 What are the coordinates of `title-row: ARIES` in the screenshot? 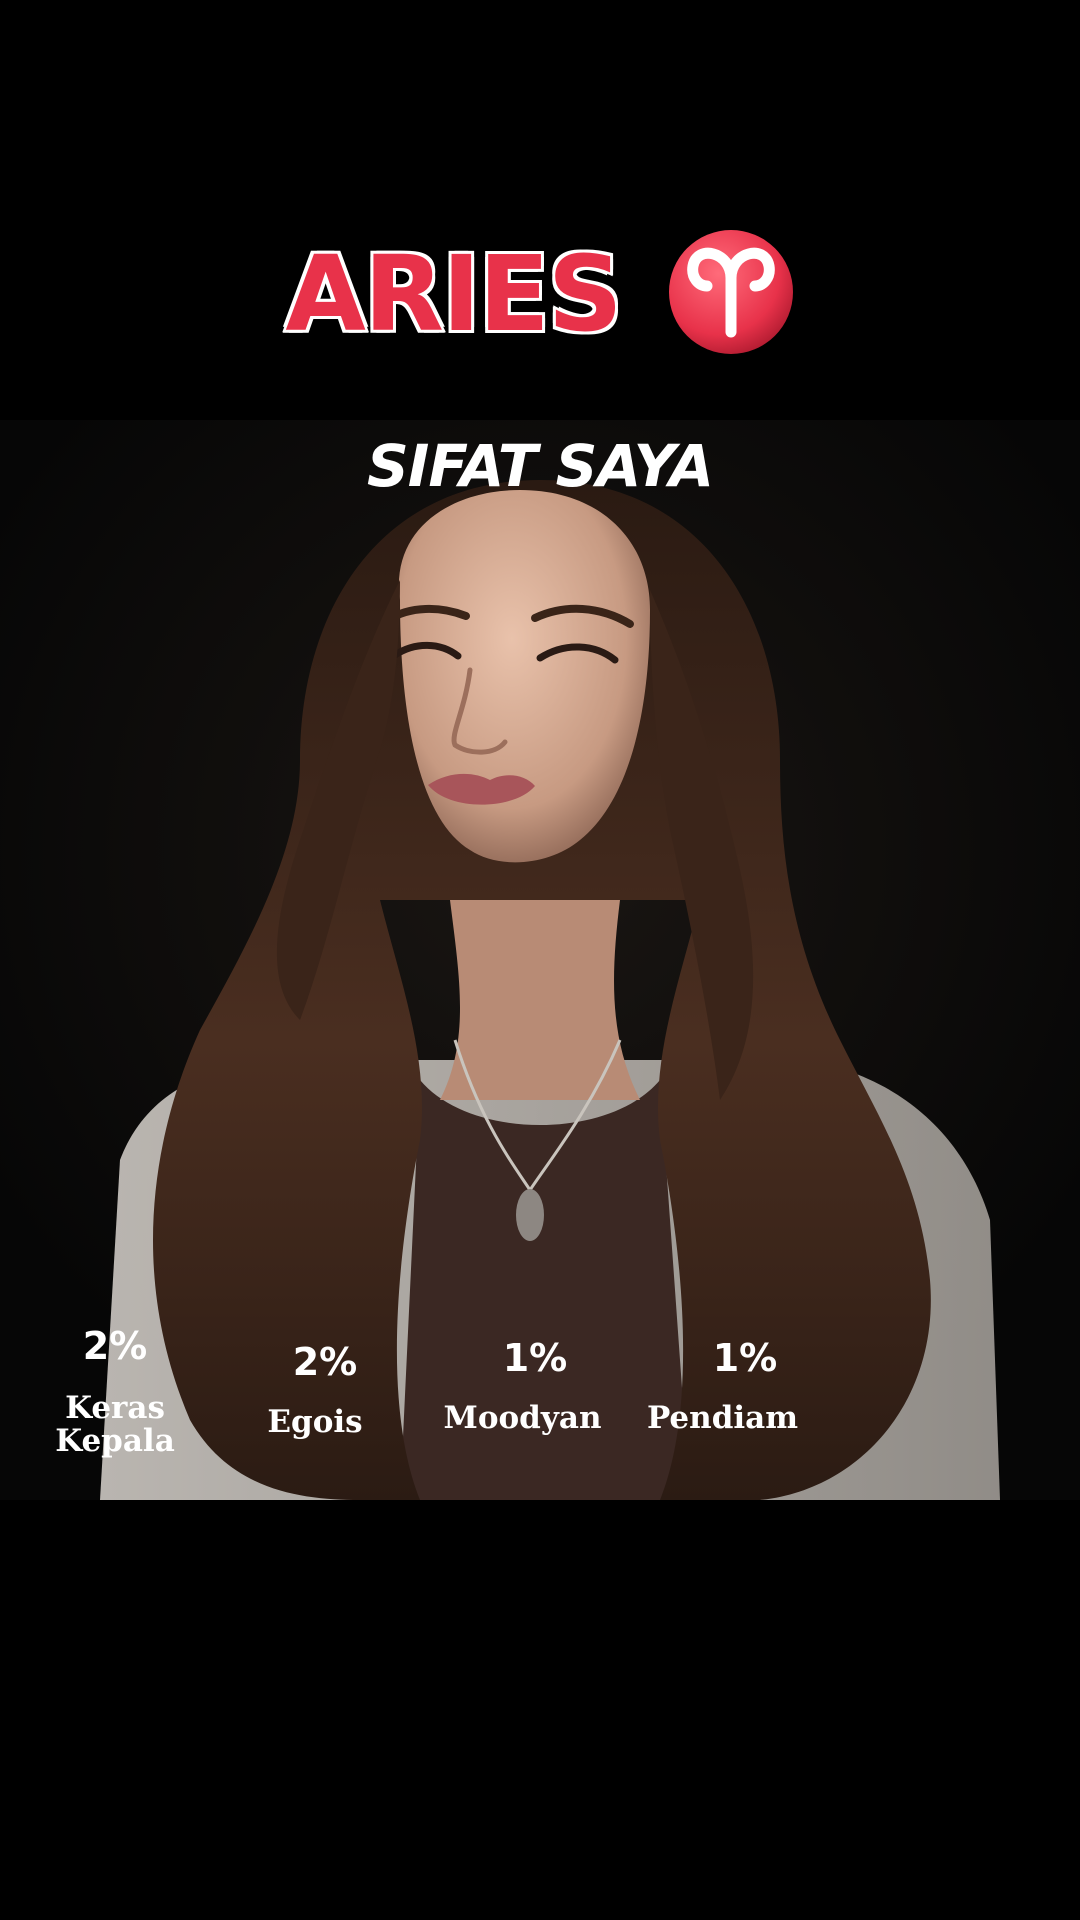 It's located at (540, 292).